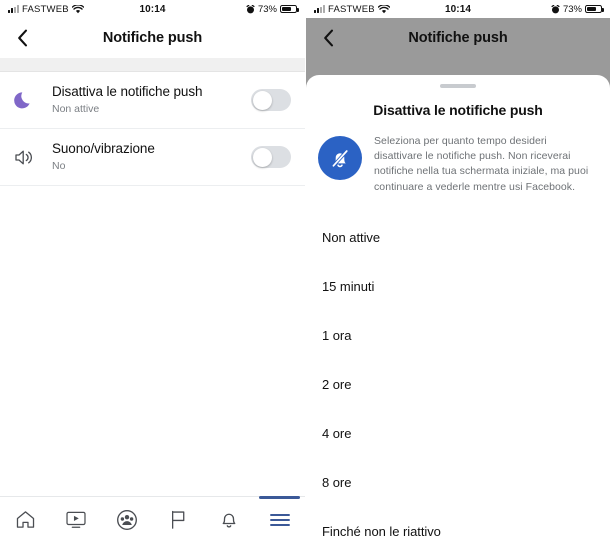 The height and width of the screenshot is (542, 610). I want to click on settings-row-disable-push: Disattiva le notifiche push Non attive, so click(152, 100).